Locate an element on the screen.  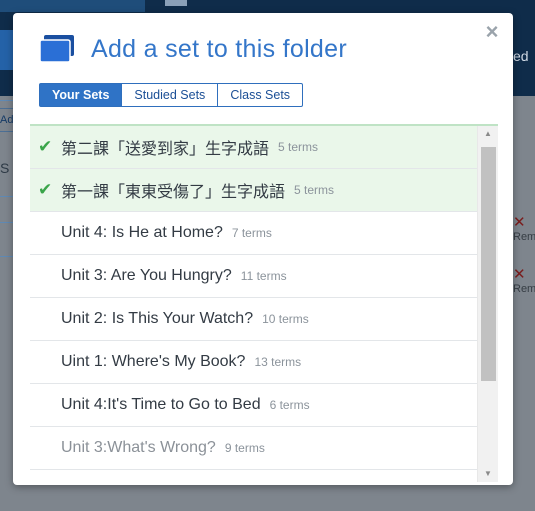
set-title: Unit 4:It's Time to Go to Bed is located at coordinates (161, 404).